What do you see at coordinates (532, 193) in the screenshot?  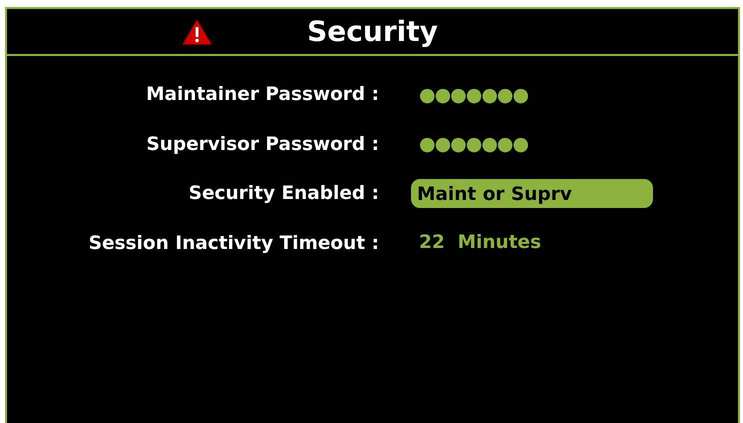 I see `dropdown-field: Maint or Suprv` at bounding box center [532, 193].